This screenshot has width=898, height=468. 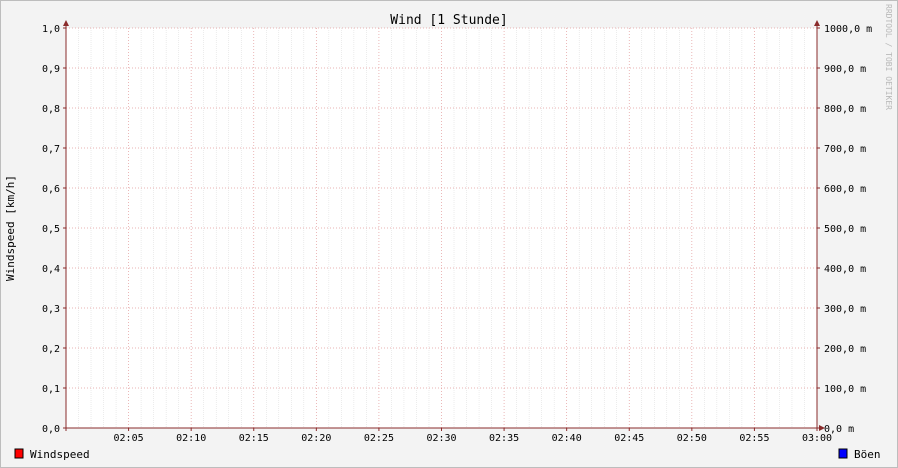 What do you see at coordinates (51, 389) in the screenshot?
I see `y-tick-label: 0,1` at bounding box center [51, 389].